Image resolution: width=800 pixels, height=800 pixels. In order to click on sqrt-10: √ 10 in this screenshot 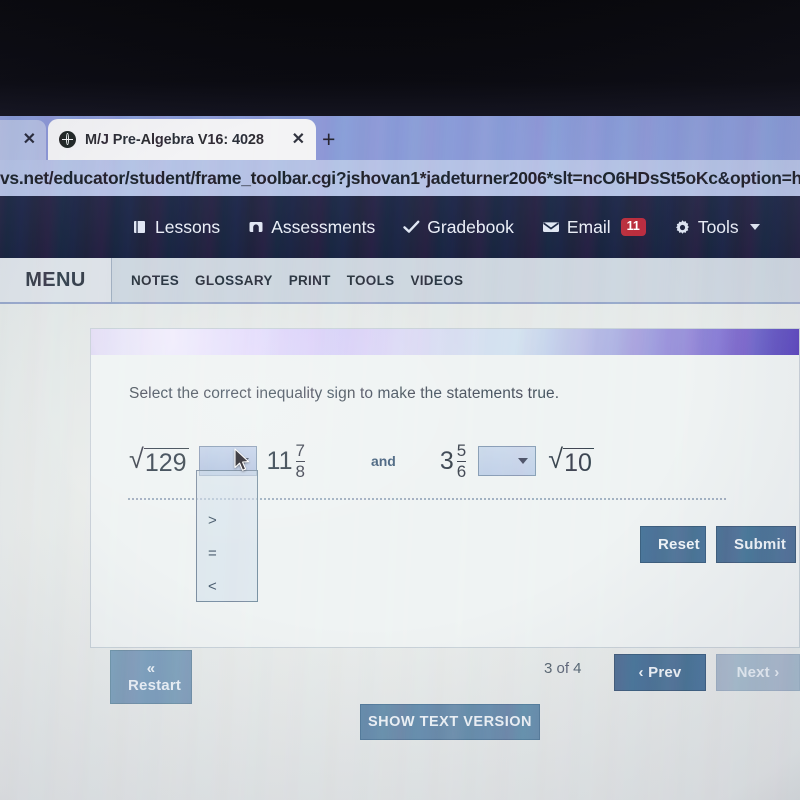, I will do `click(571, 460)`.